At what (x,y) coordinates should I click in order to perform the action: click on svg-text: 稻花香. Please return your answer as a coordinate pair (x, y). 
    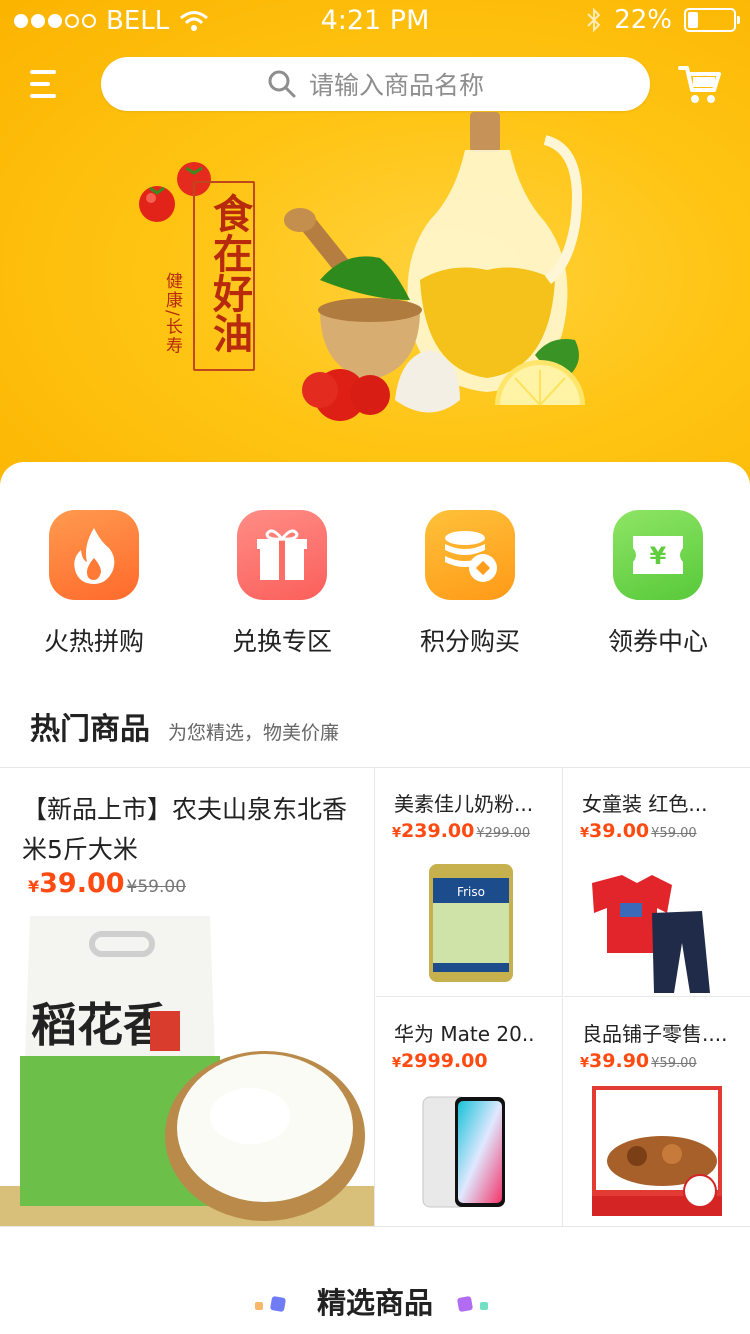
    Looking at the image, I should click on (100, 1025).